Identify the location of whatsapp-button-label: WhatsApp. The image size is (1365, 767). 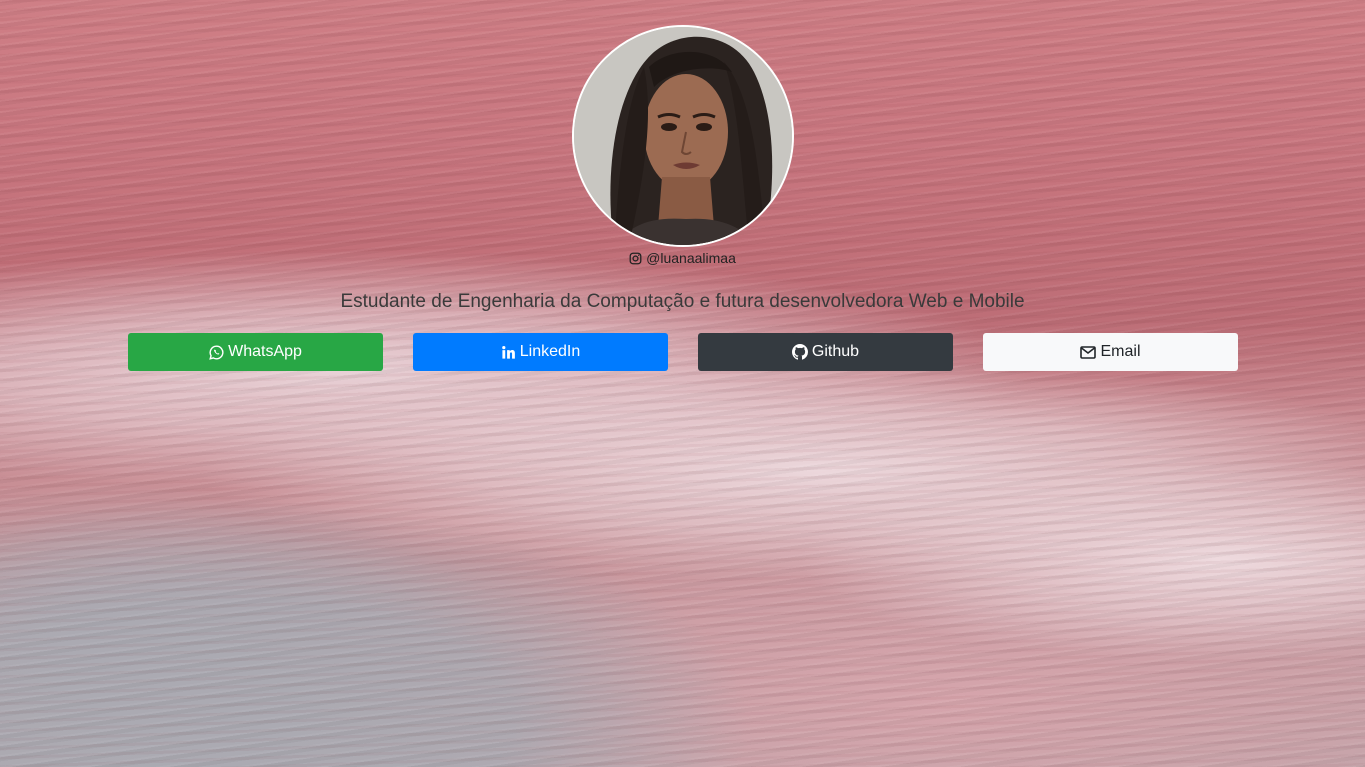
(265, 351).